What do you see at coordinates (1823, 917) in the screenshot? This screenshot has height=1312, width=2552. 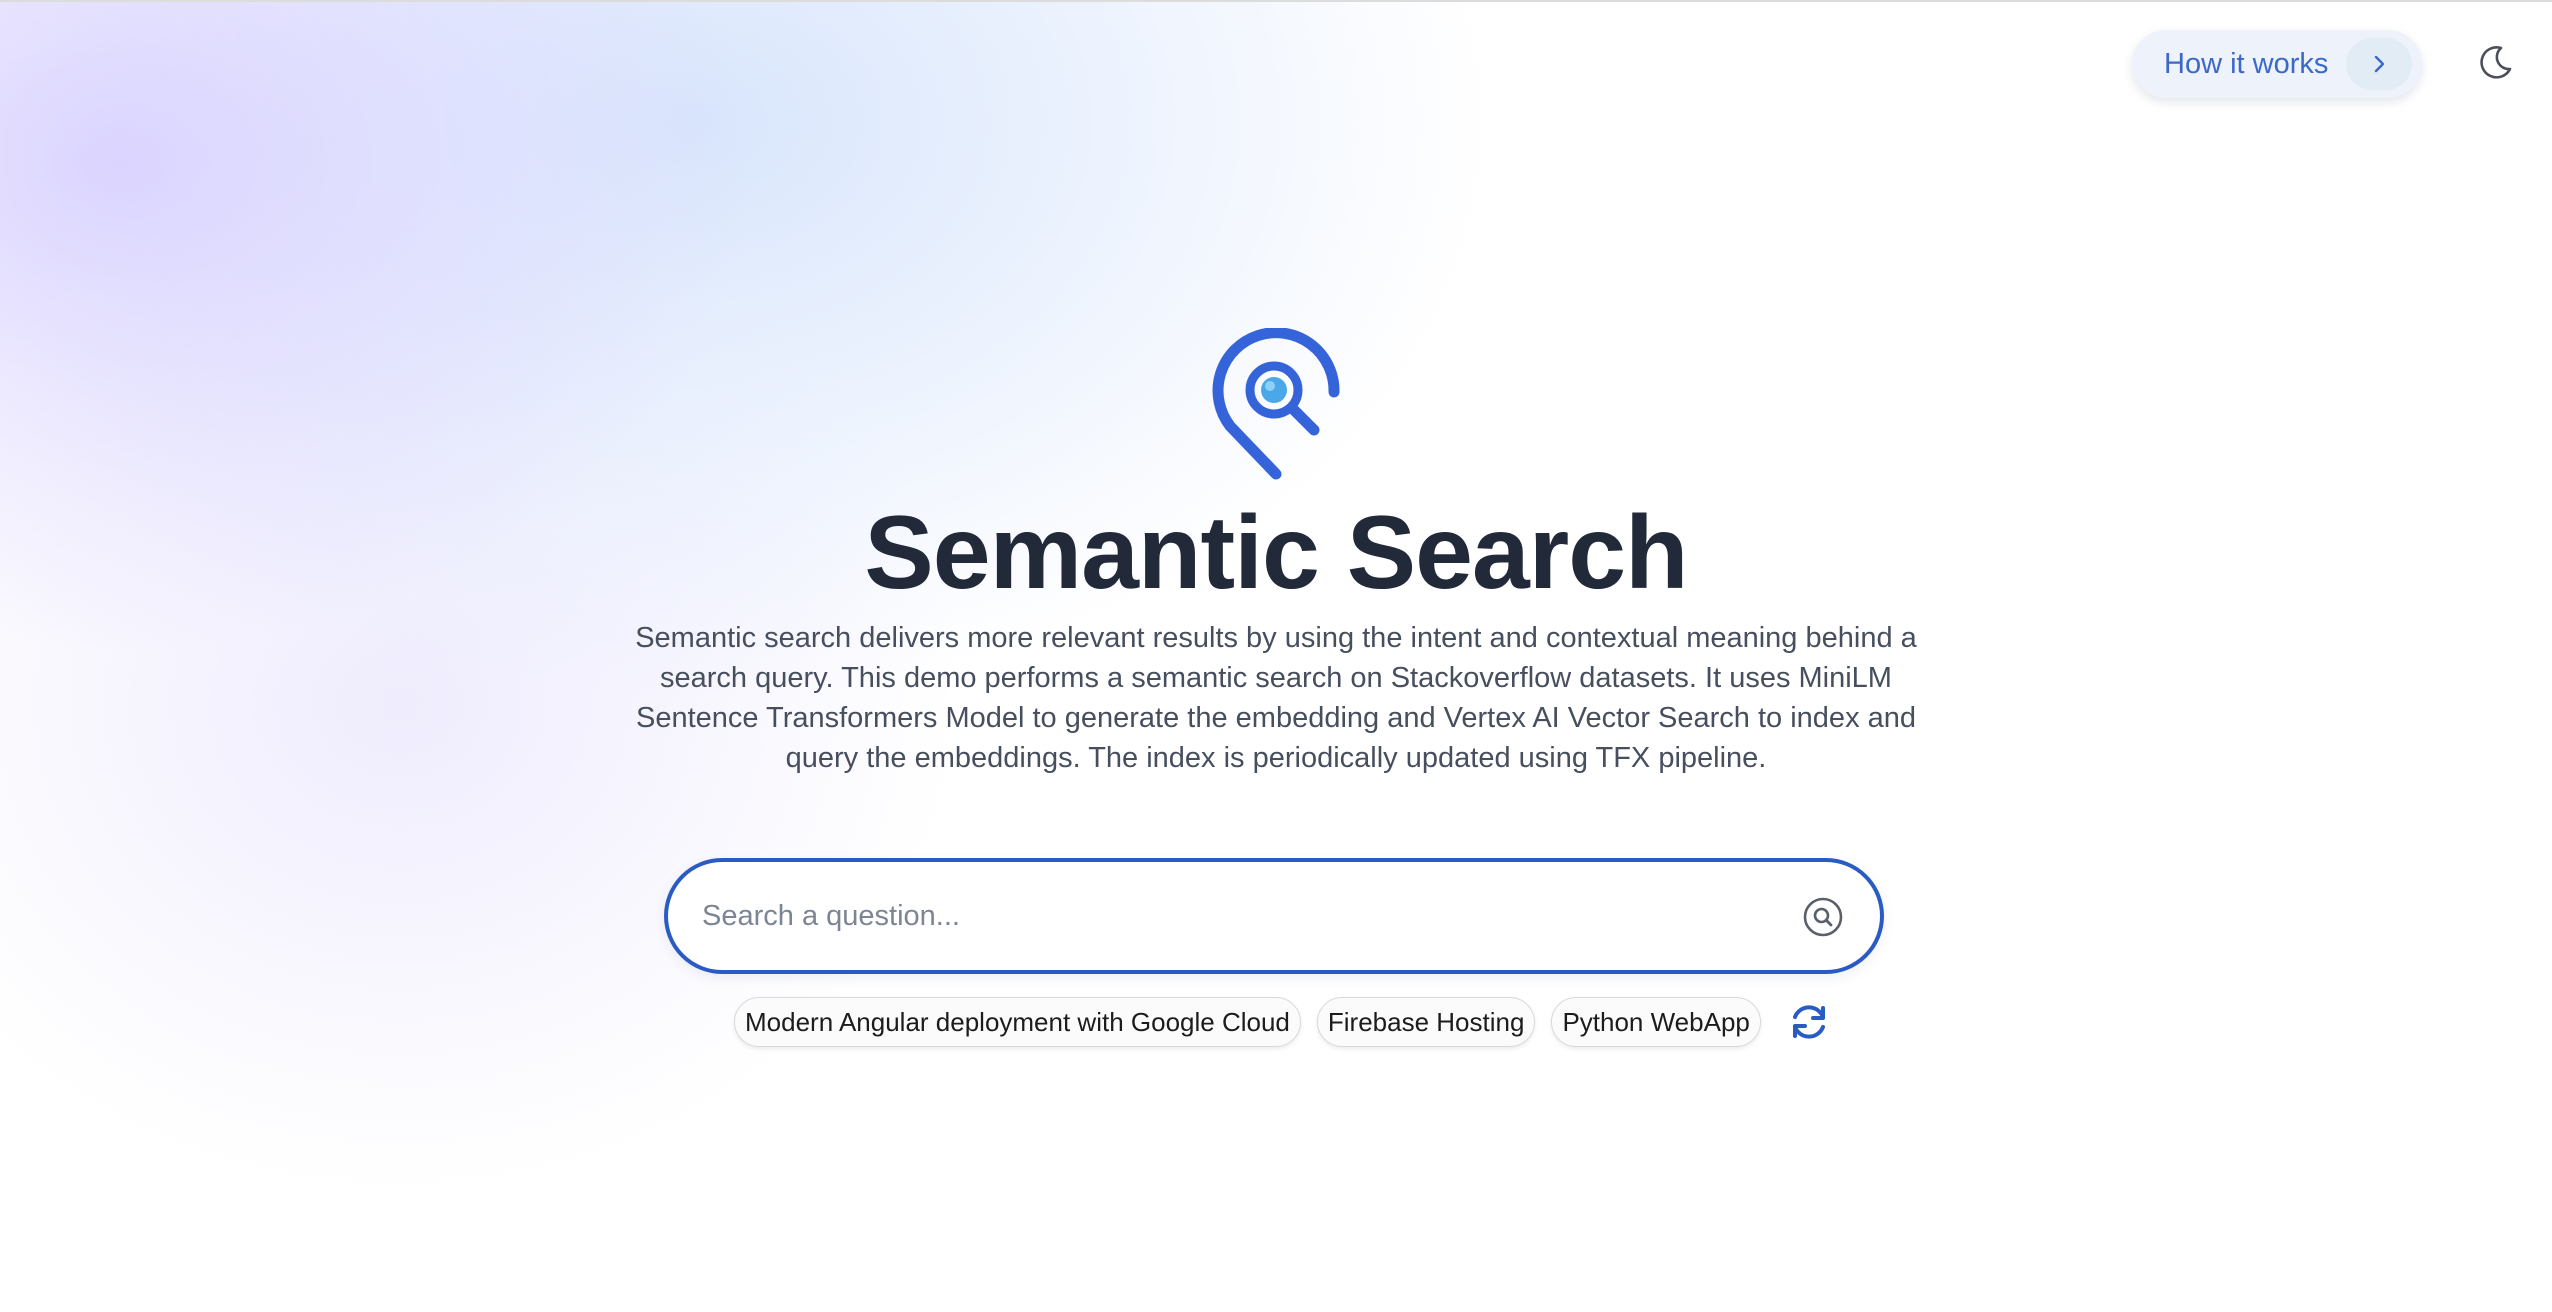 I see `search-icon` at bounding box center [1823, 917].